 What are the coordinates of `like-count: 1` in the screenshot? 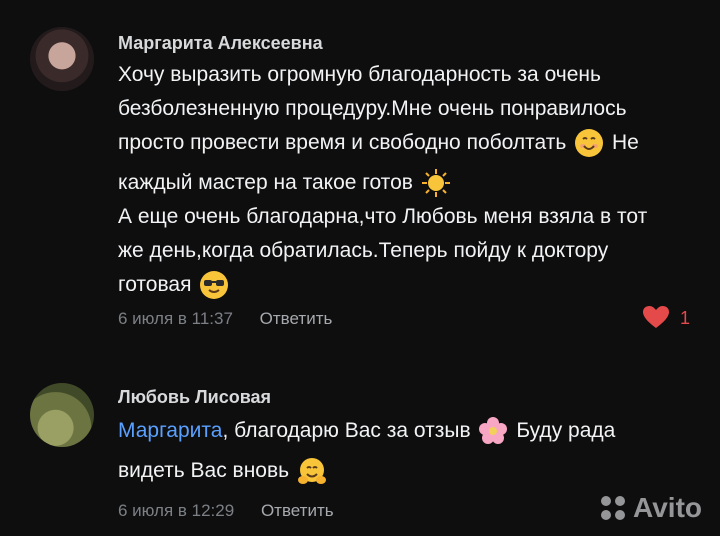 It's located at (684, 317).